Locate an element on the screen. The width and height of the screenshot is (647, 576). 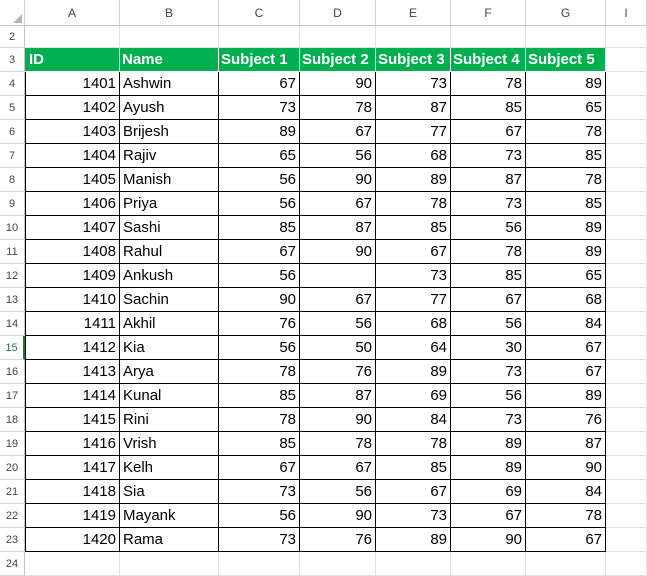
column-title-subject-5: Subject 5 is located at coordinates (566, 60).